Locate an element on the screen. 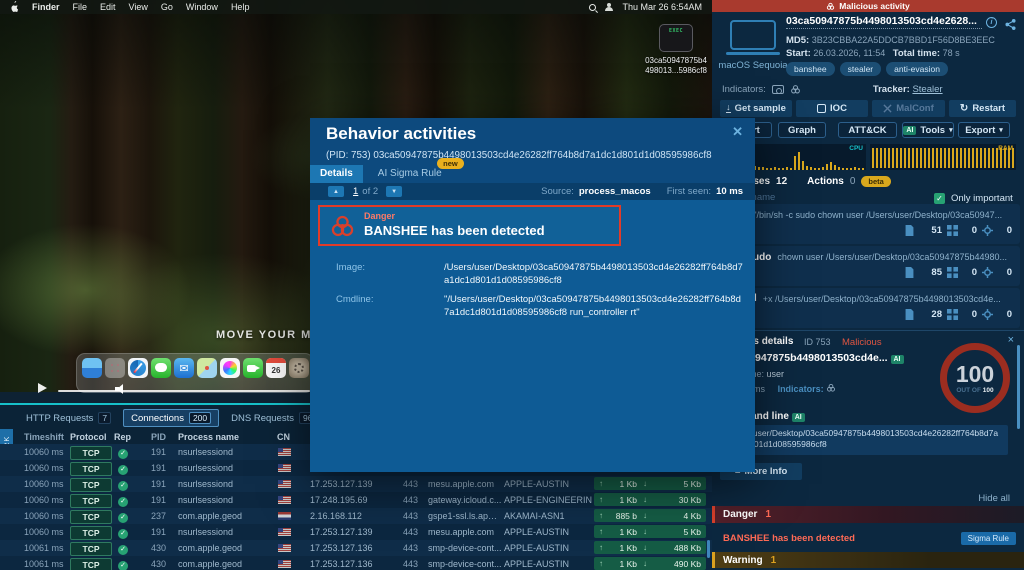  macos-dock: 26 is located at coordinates (195, 373).